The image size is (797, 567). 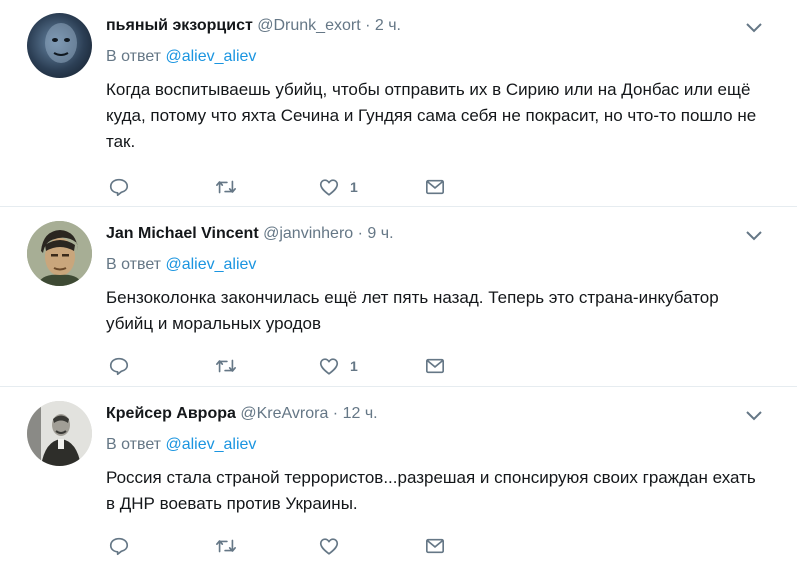 What do you see at coordinates (182, 233) in the screenshot?
I see `author-name: Jan Michael Vincent` at bounding box center [182, 233].